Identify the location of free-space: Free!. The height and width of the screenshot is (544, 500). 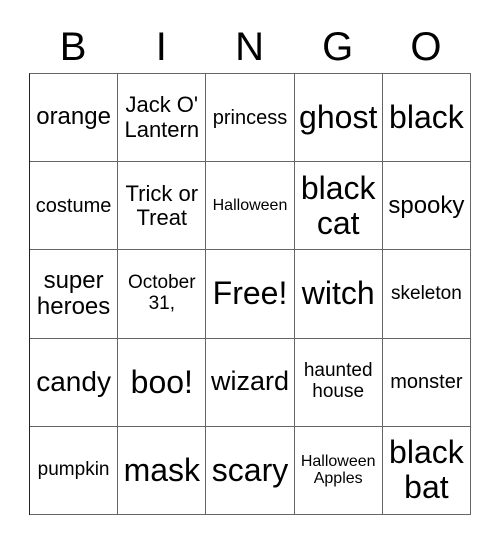
(250, 294).